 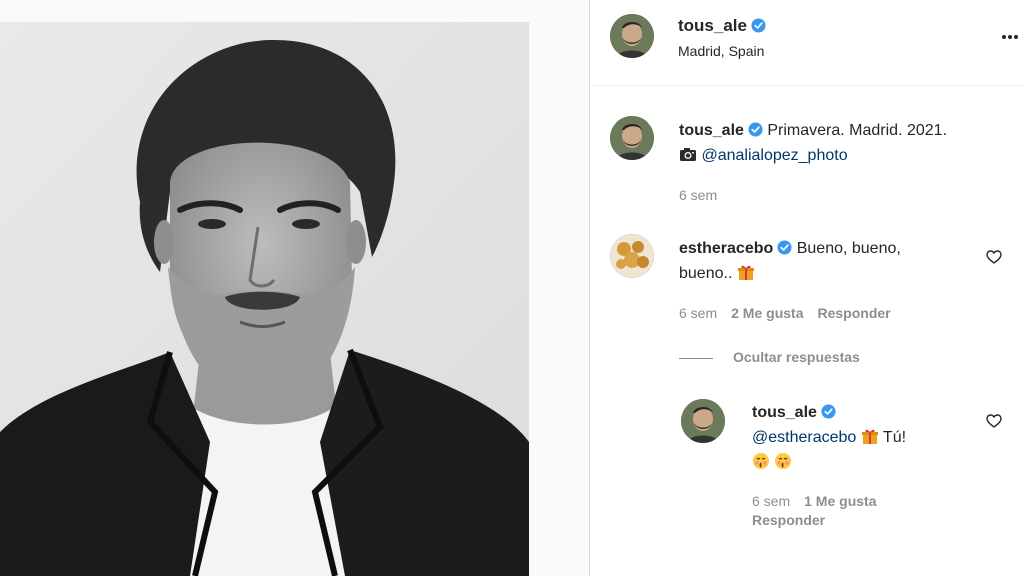 I want to click on comment-text-line2: bueno.., so click(x=706, y=273).